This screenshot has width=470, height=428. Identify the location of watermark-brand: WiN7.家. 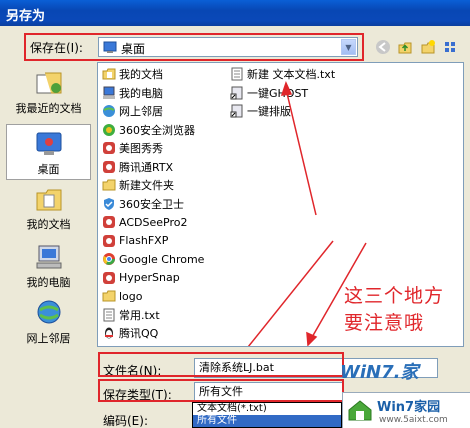
(379, 372).